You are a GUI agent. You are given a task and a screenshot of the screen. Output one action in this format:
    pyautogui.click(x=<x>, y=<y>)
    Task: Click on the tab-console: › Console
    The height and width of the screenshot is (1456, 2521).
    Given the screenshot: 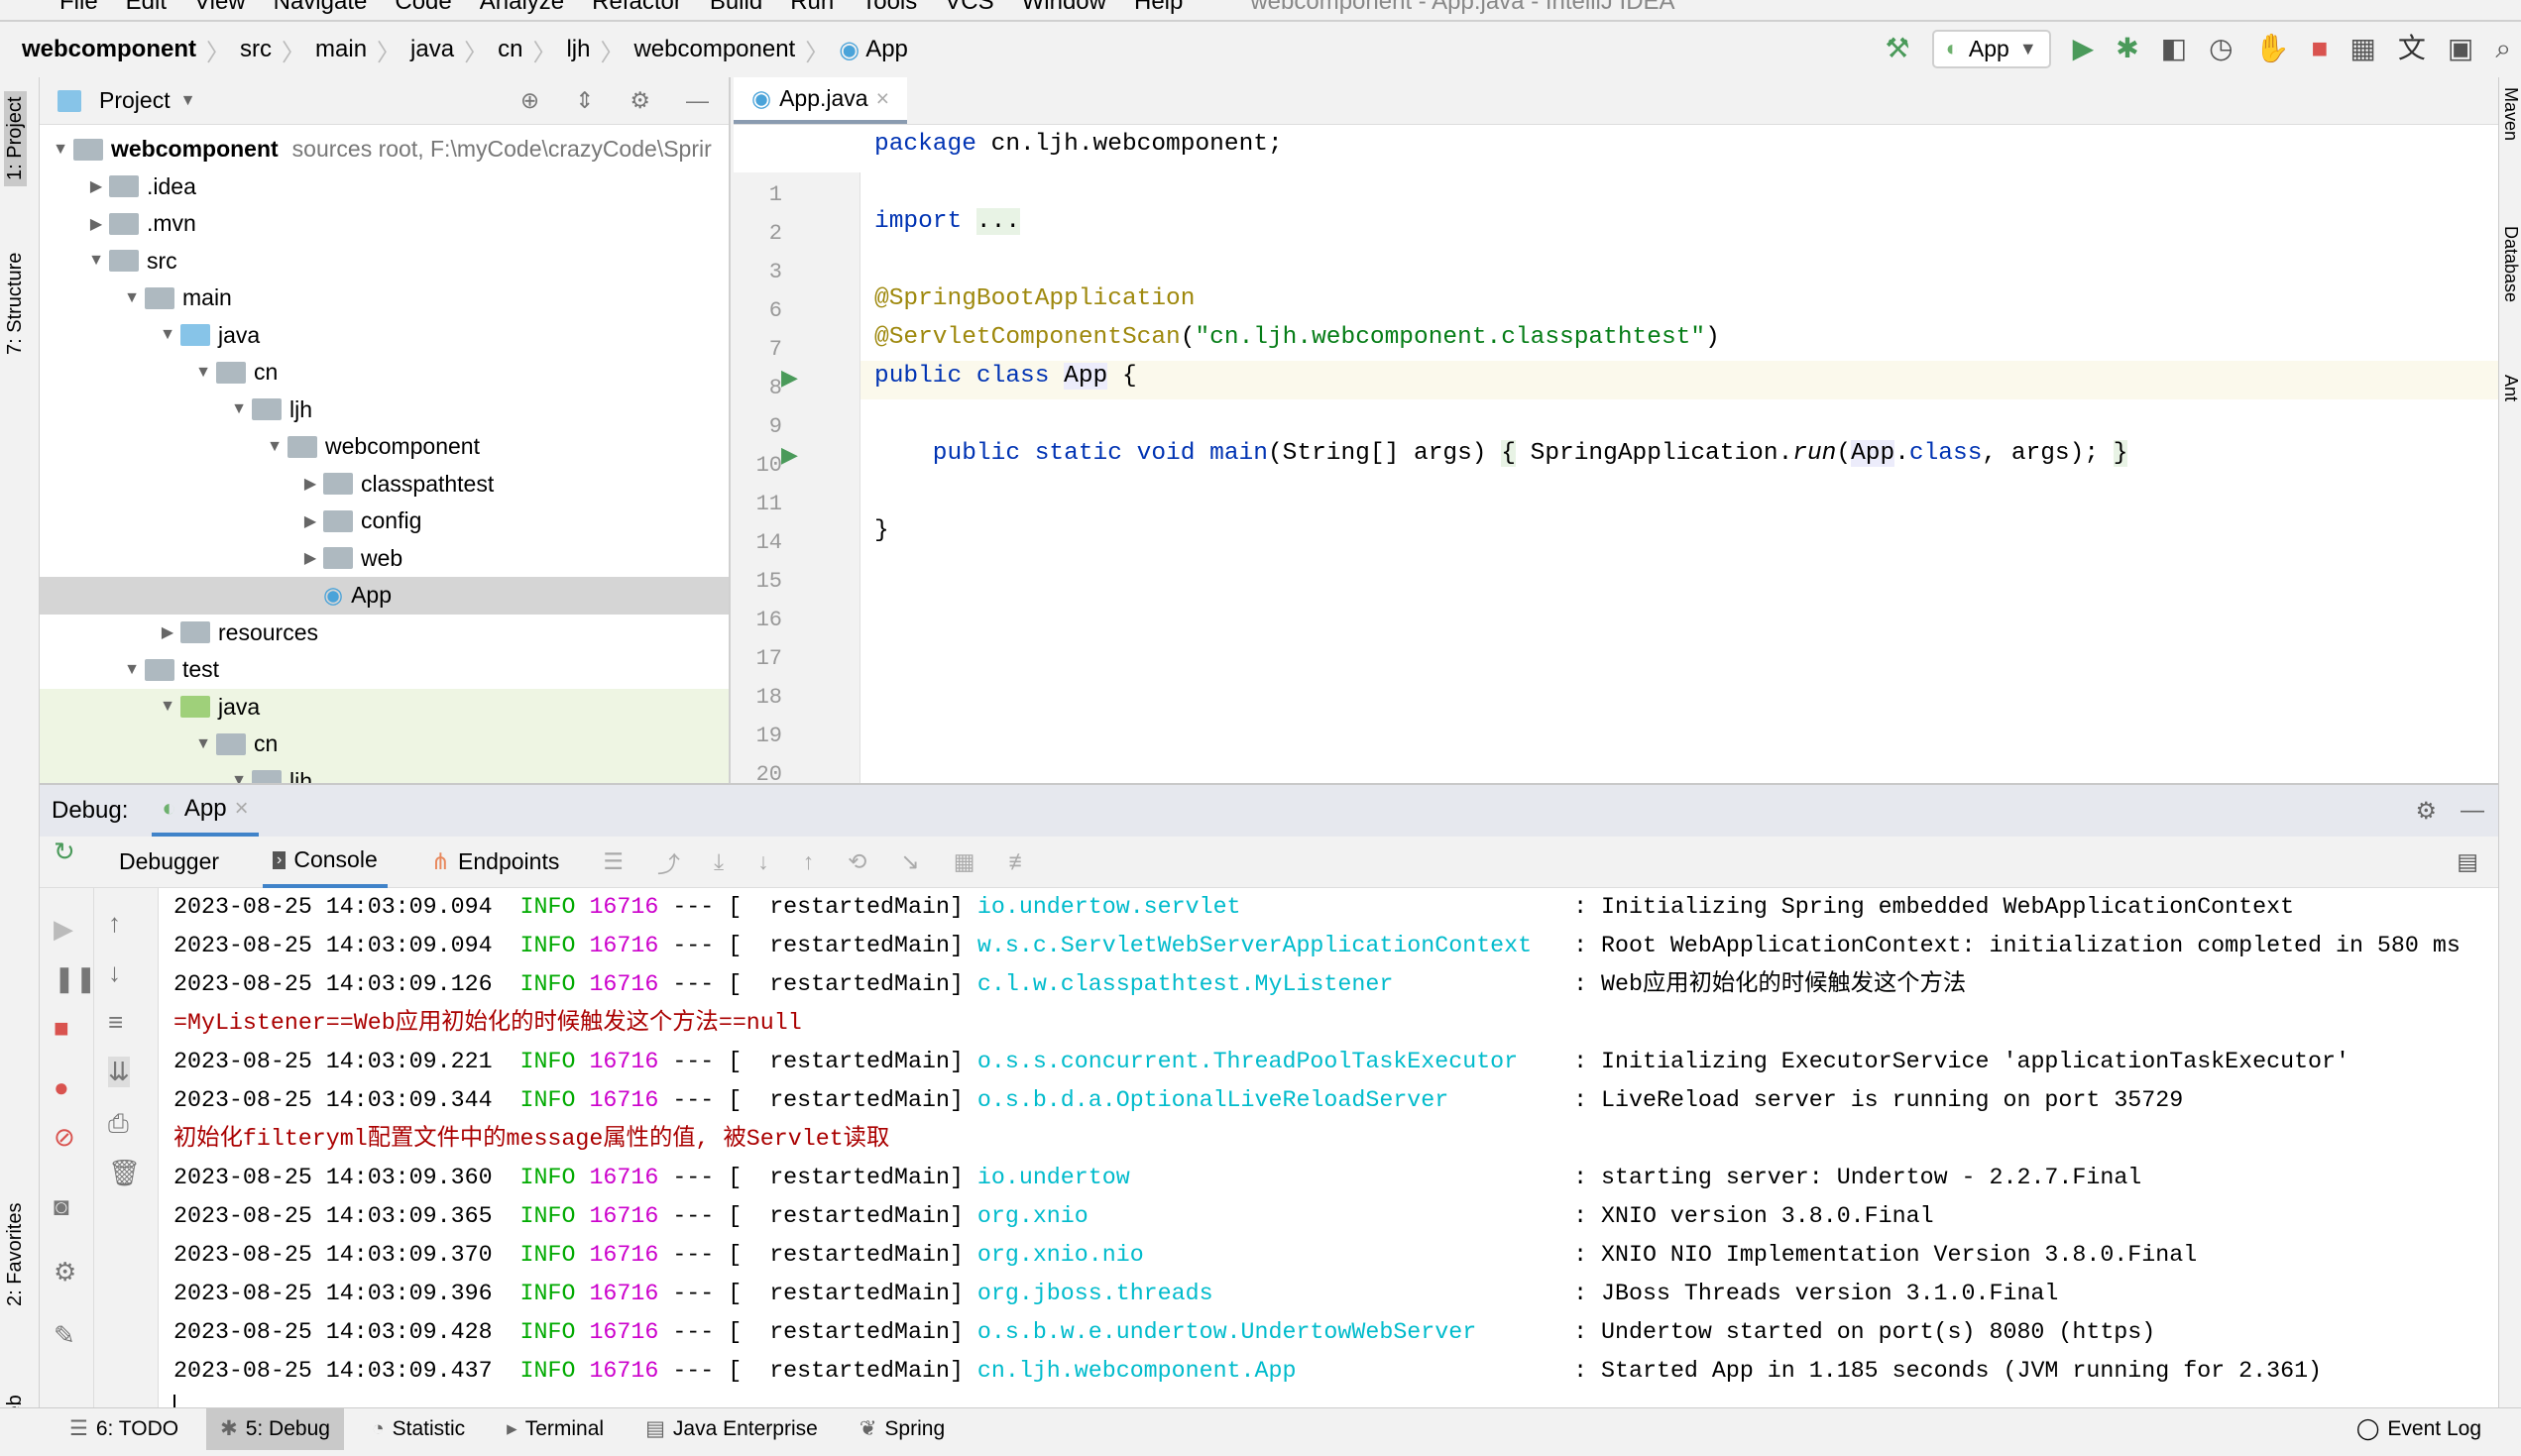 What is the action you would take?
    pyautogui.click(x=325, y=862)
    